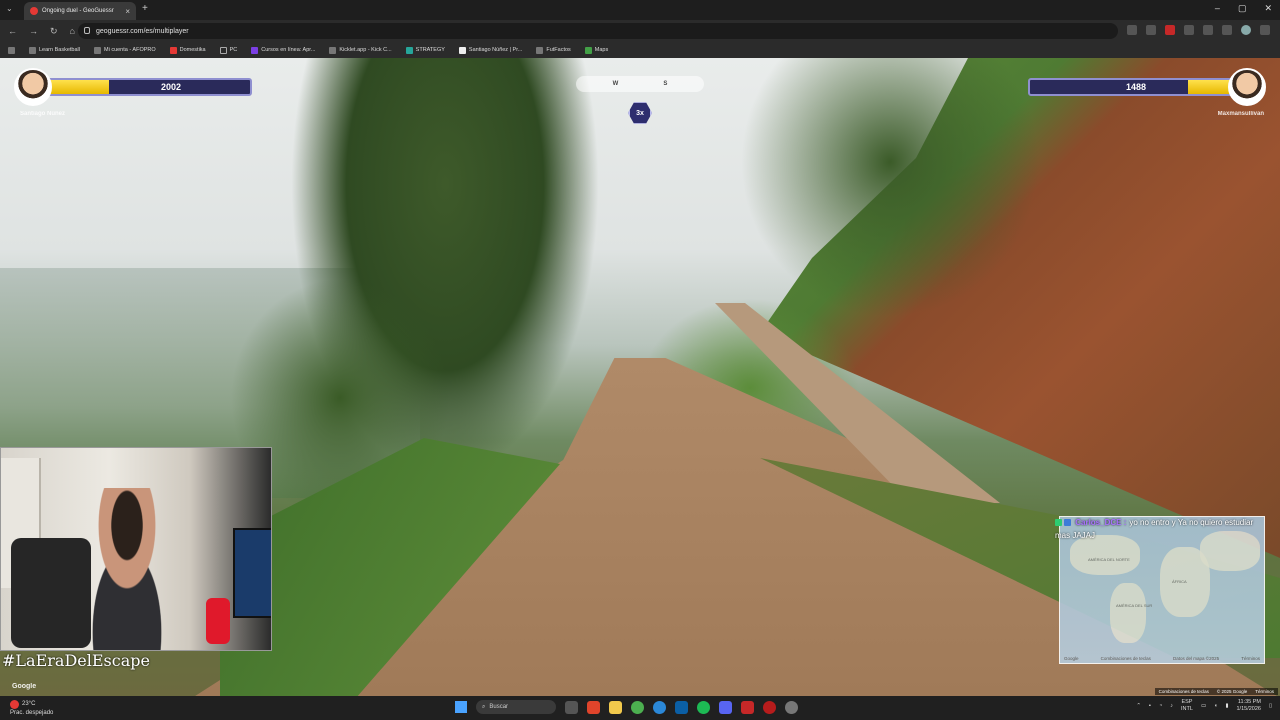 This screenshot has width=1280, height=720. Describe the element at coordinates (681, 707) in the screenshot. I see `store-icon` at that location.